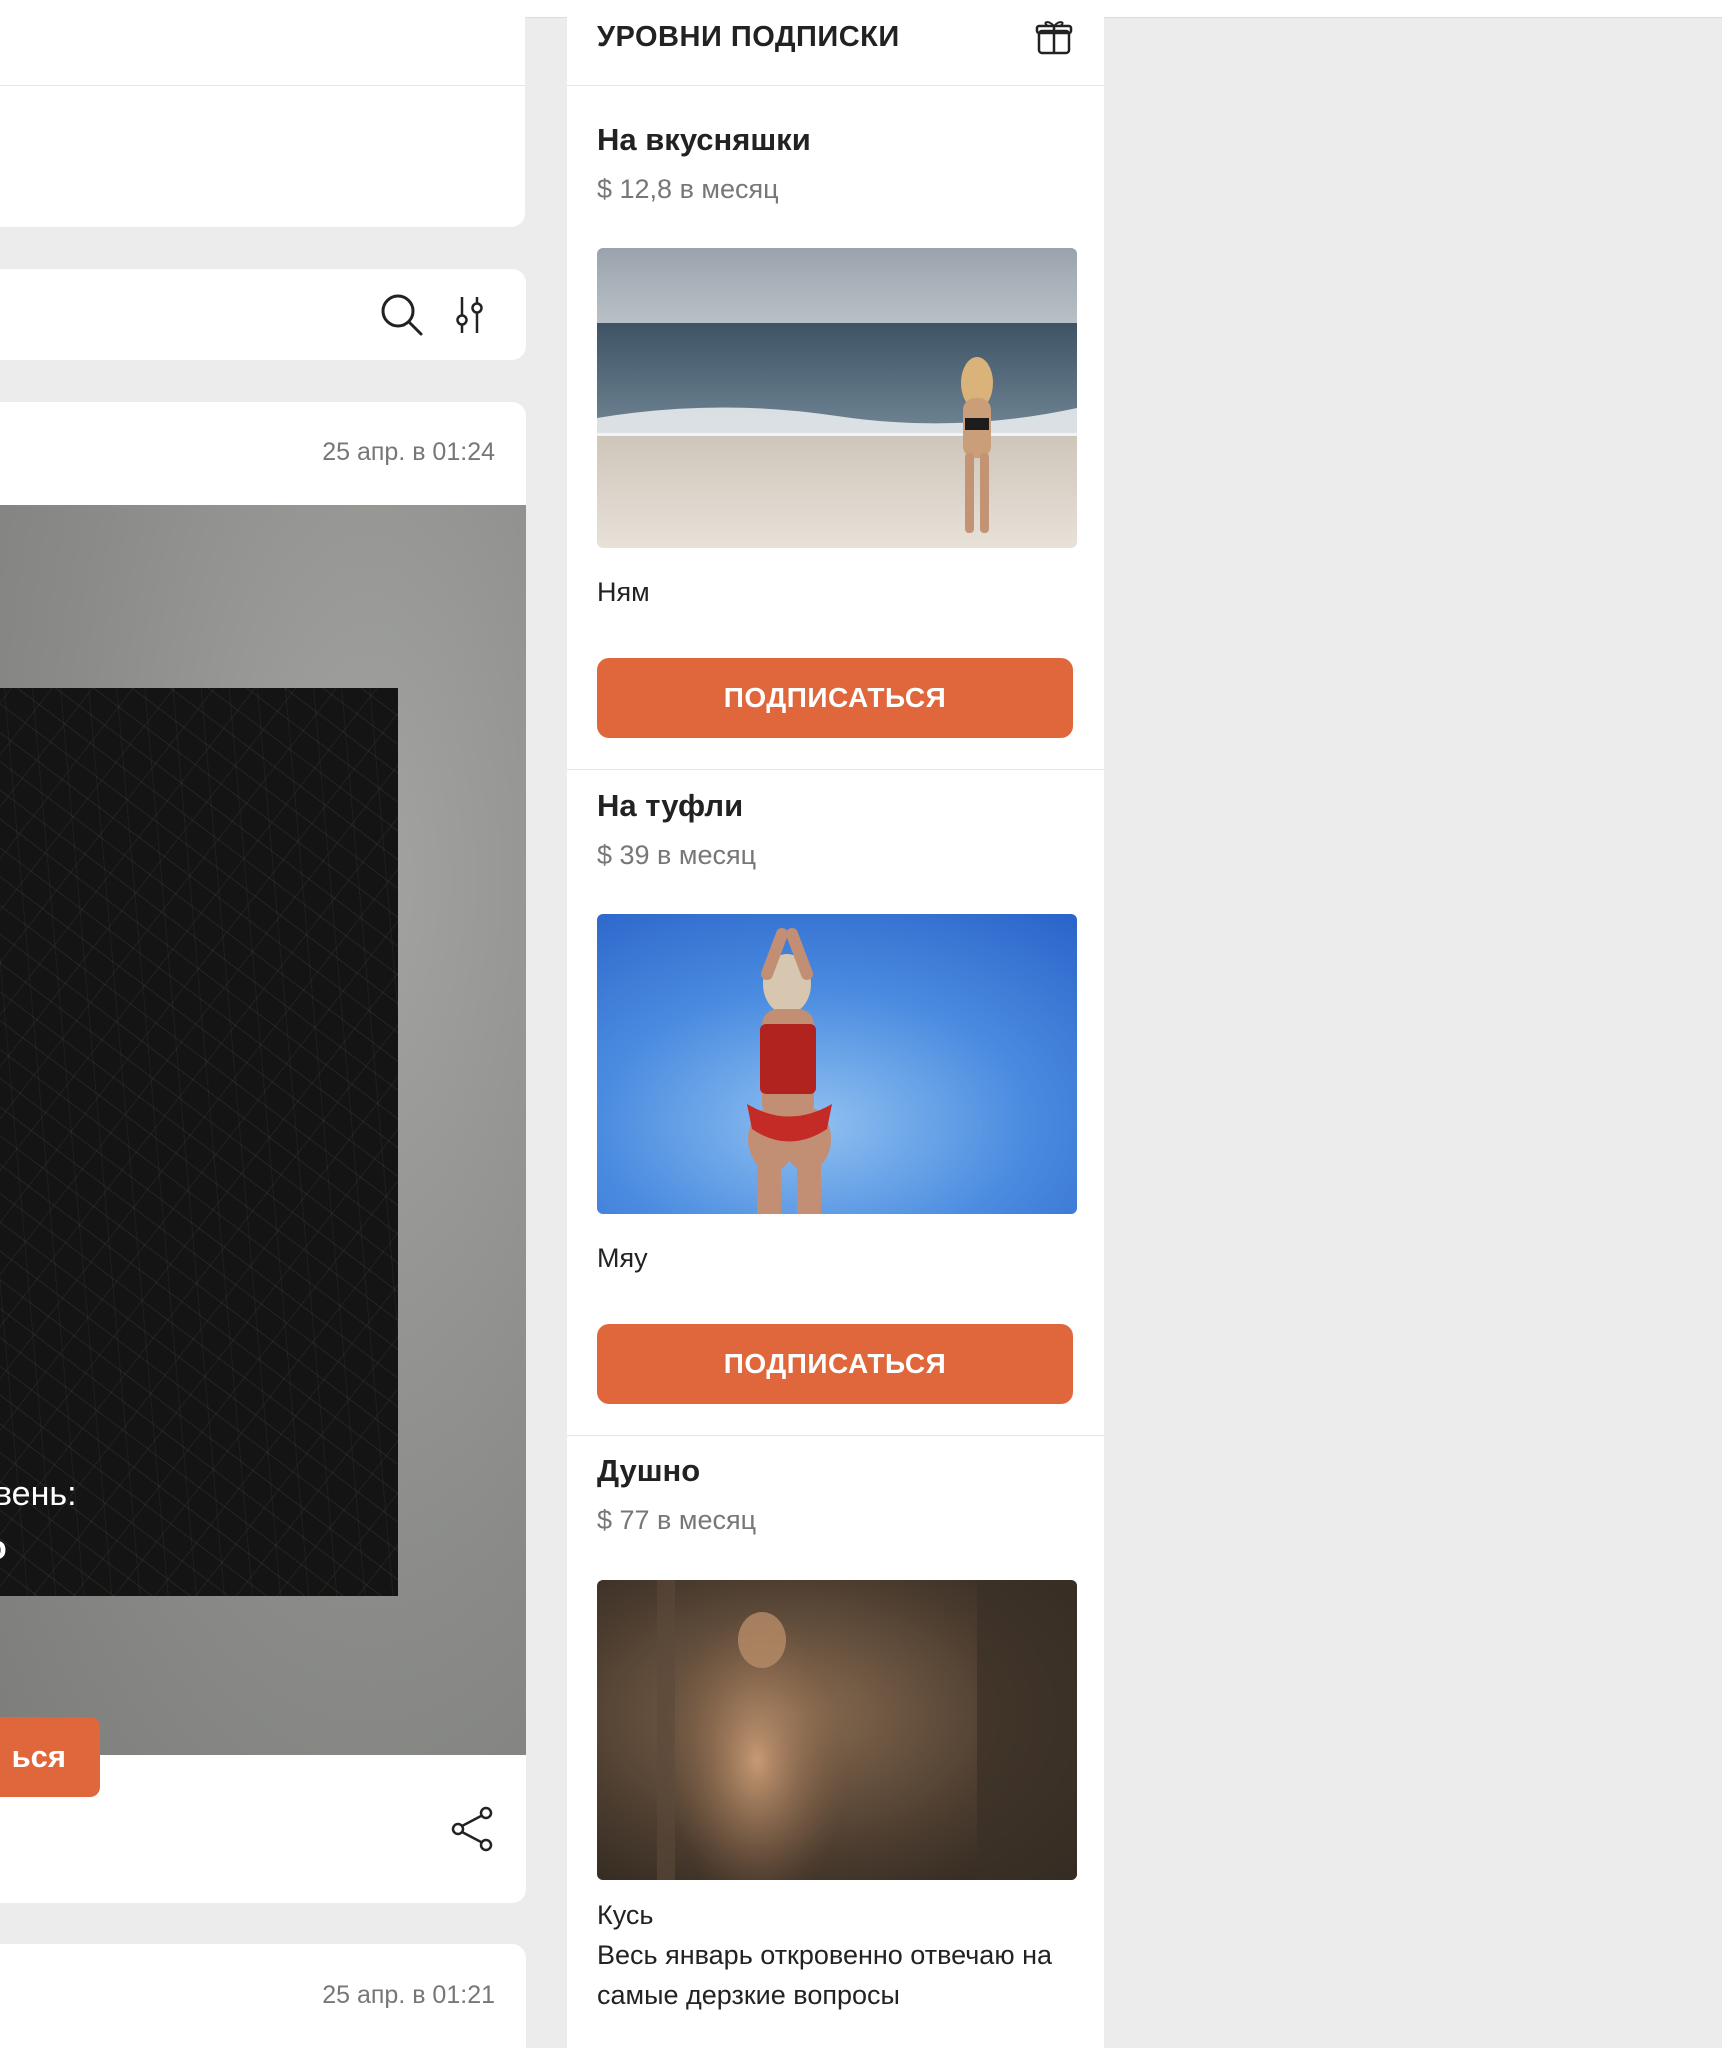 Image resolution: width=1722 pixels, height=2048 pixels. I want to click on feed-search-bar, so click(263, 314).